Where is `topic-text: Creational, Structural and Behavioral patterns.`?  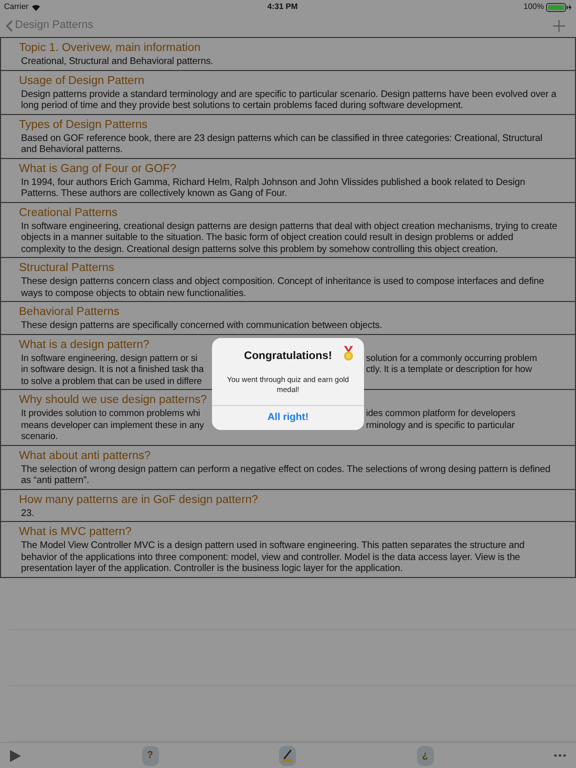
topic-text: Creational, Structural and Behavioral patterns. is located at coordinates (117, 62).